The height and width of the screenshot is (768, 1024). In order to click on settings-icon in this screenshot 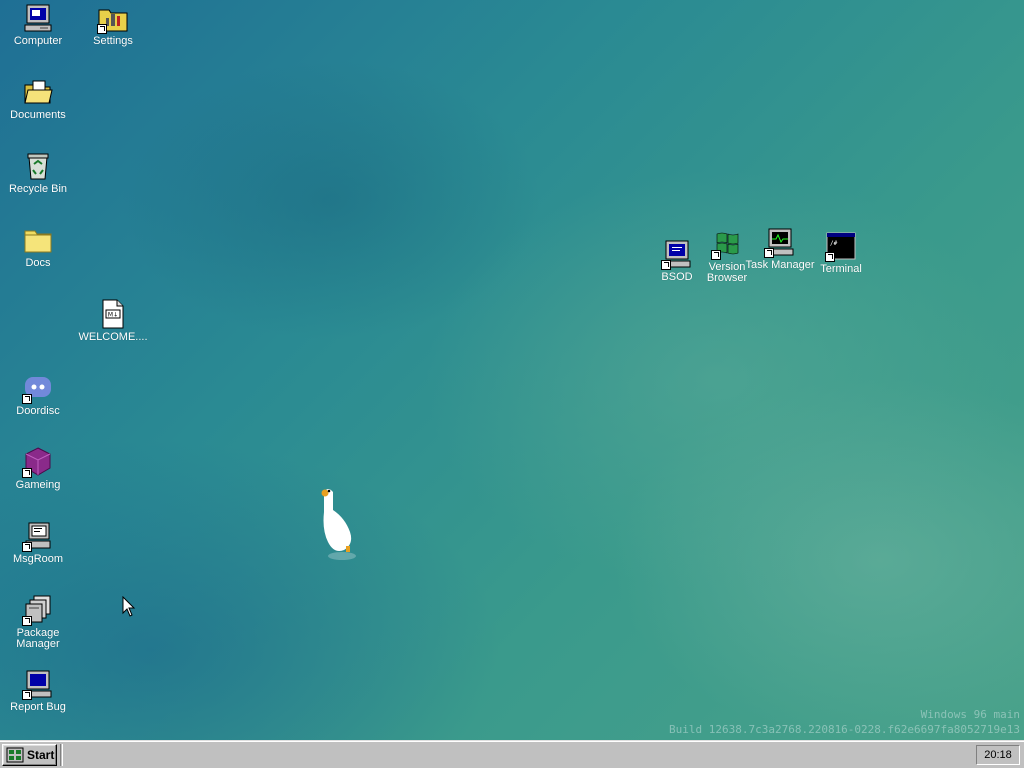, I will do `click(113, 18)`.